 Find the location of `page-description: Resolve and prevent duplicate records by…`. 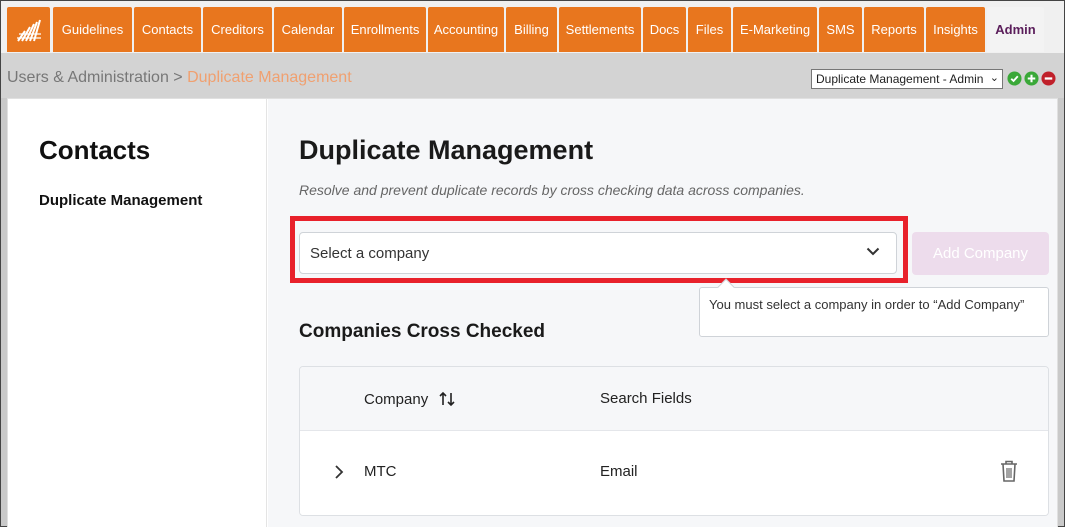

page-description: Resolve and prevent duplicate records by… is located at coordinates (552, 190).